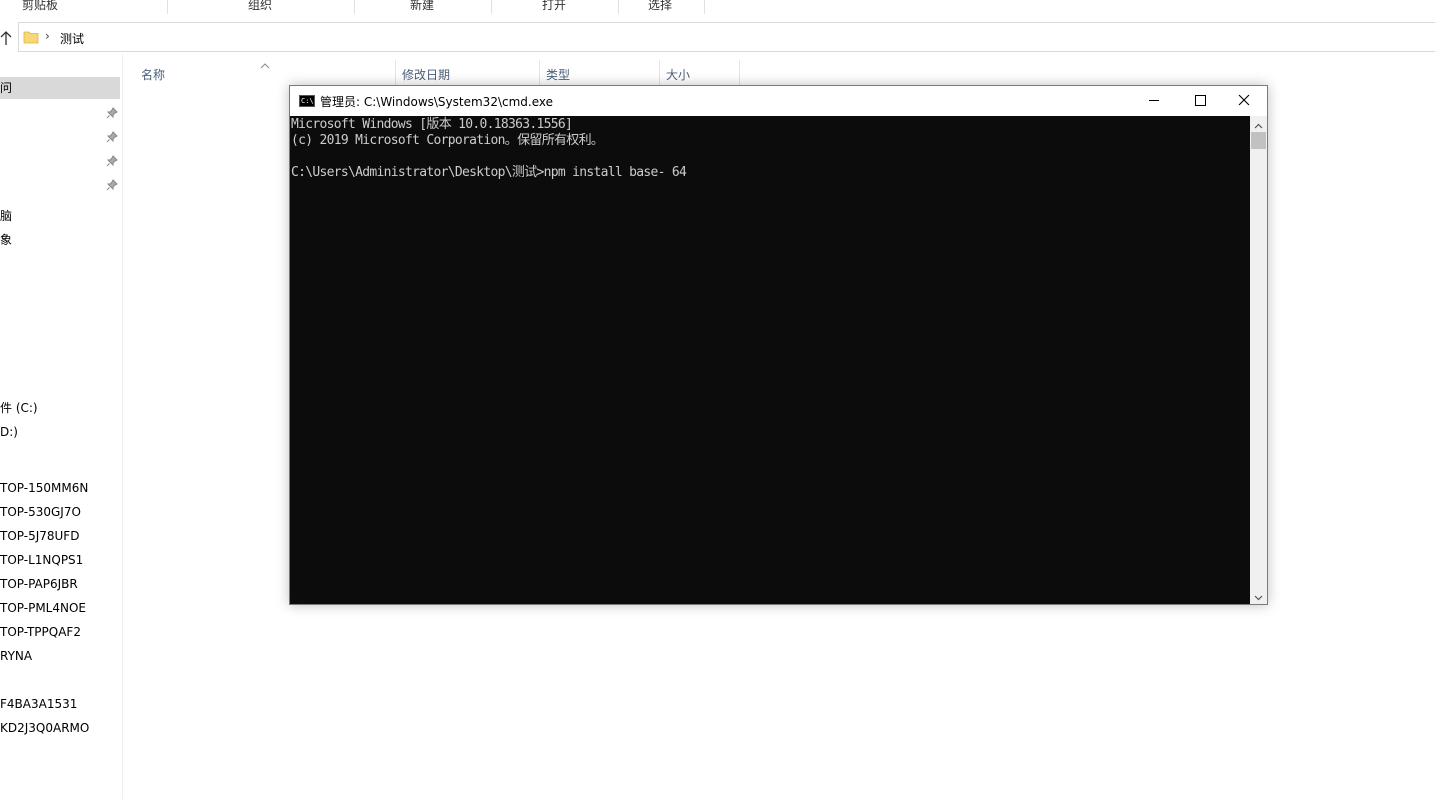  I want to click on nav-item-network-pc: TOP-PAP6JBR, so click(39, 584).